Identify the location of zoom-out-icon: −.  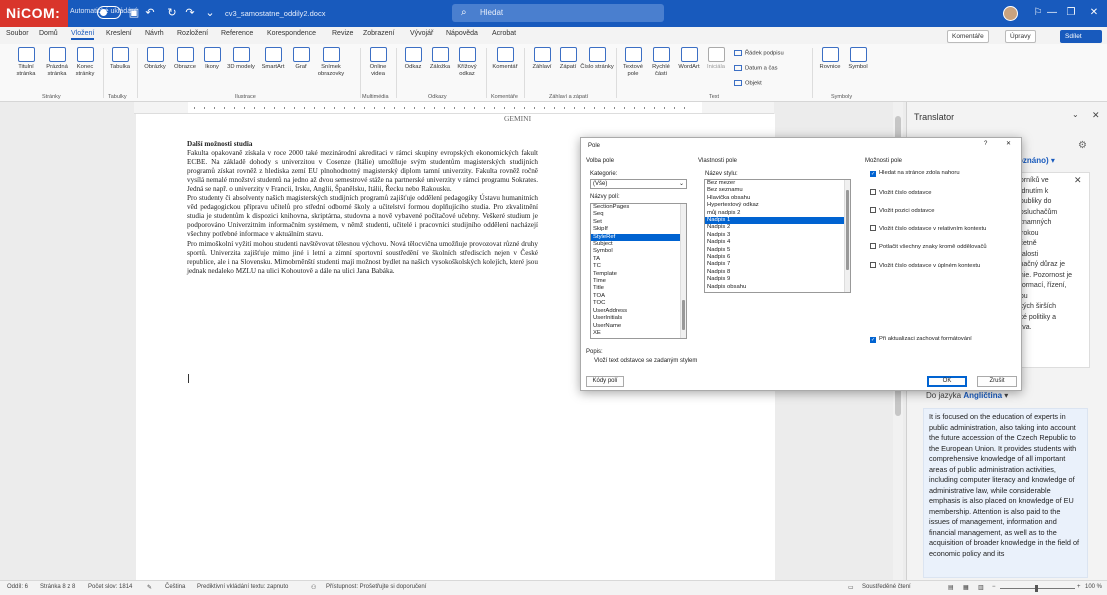
(994, 587).